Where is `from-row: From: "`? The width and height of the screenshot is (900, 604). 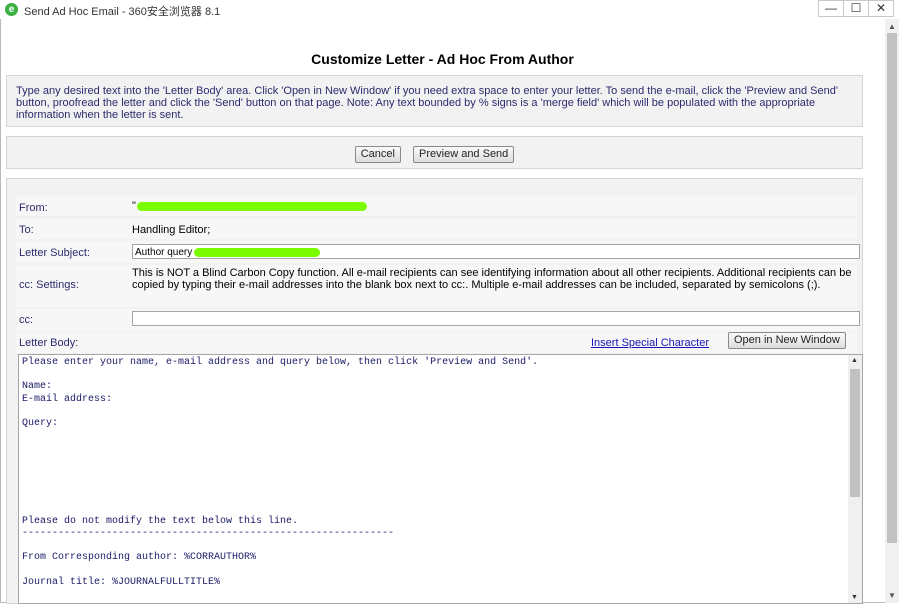
from-row: From: " is located at coordinates (436, 206).